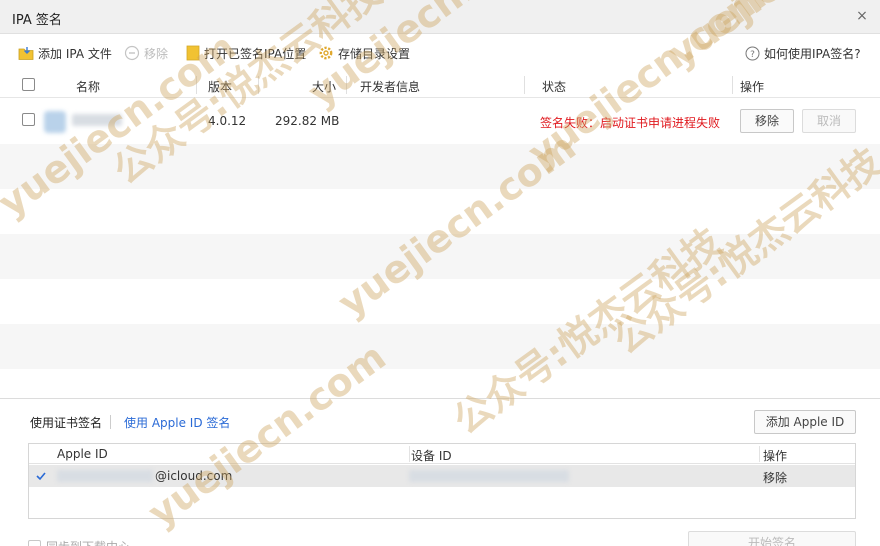 This screenshot has height=546, width=880. Describe the element at coordinates (255, 53) in the screenshot. I see `open-signed-location-label: 打开已签名IPA位置` at that location.